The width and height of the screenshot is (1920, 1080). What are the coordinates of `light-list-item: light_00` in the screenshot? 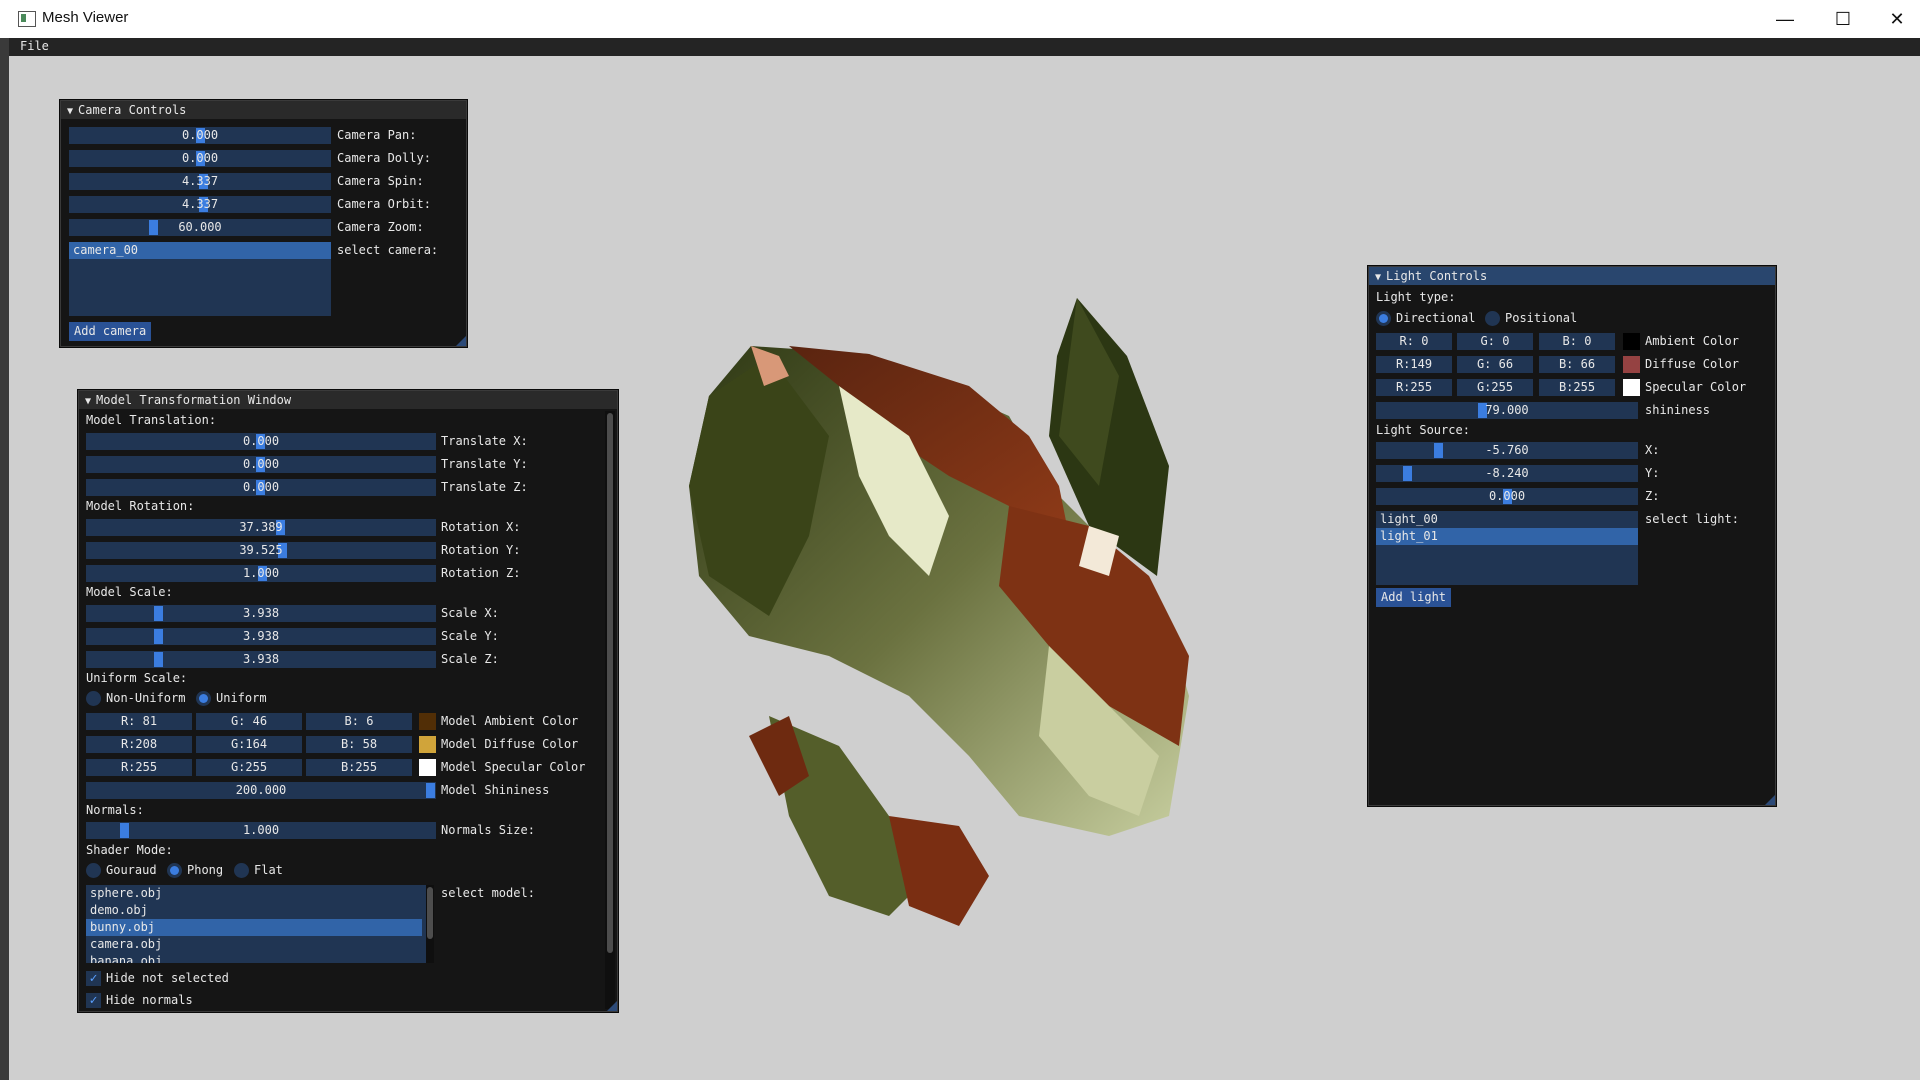 It's located at (1507, 519).